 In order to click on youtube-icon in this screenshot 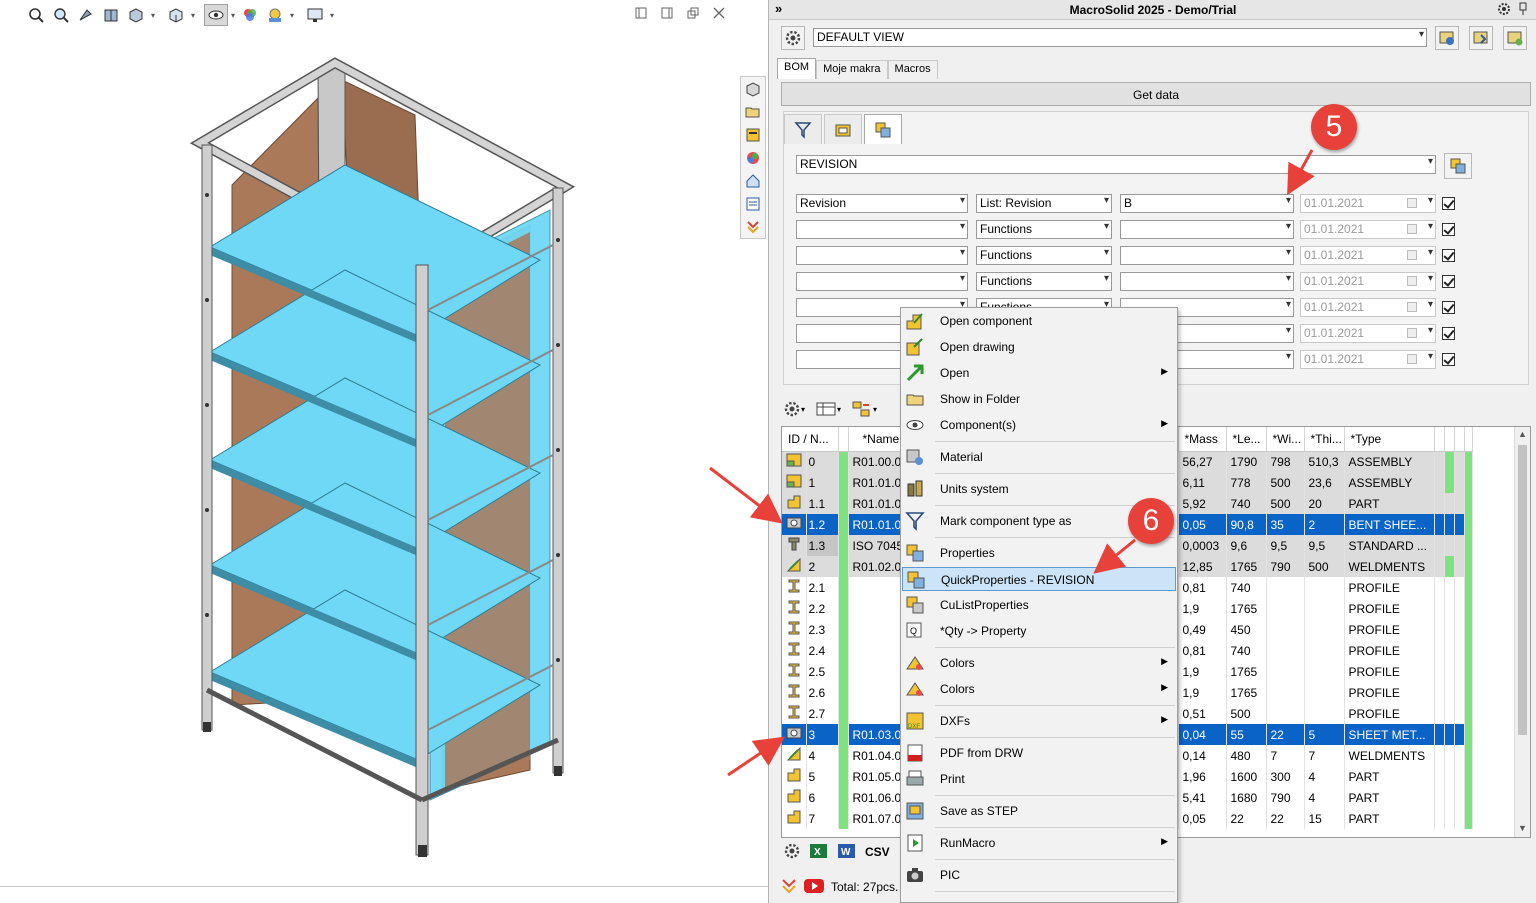, I will do `click(814, 887)`.